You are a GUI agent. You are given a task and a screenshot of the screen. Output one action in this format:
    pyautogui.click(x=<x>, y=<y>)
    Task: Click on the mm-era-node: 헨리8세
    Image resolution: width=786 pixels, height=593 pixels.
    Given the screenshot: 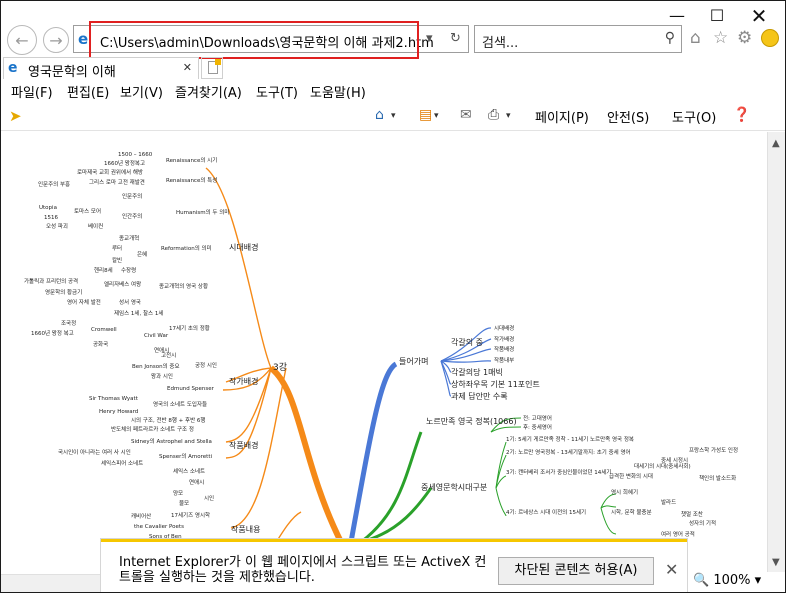 What is the action you would take?
    pyautogui.click(x=103, y=270)
    